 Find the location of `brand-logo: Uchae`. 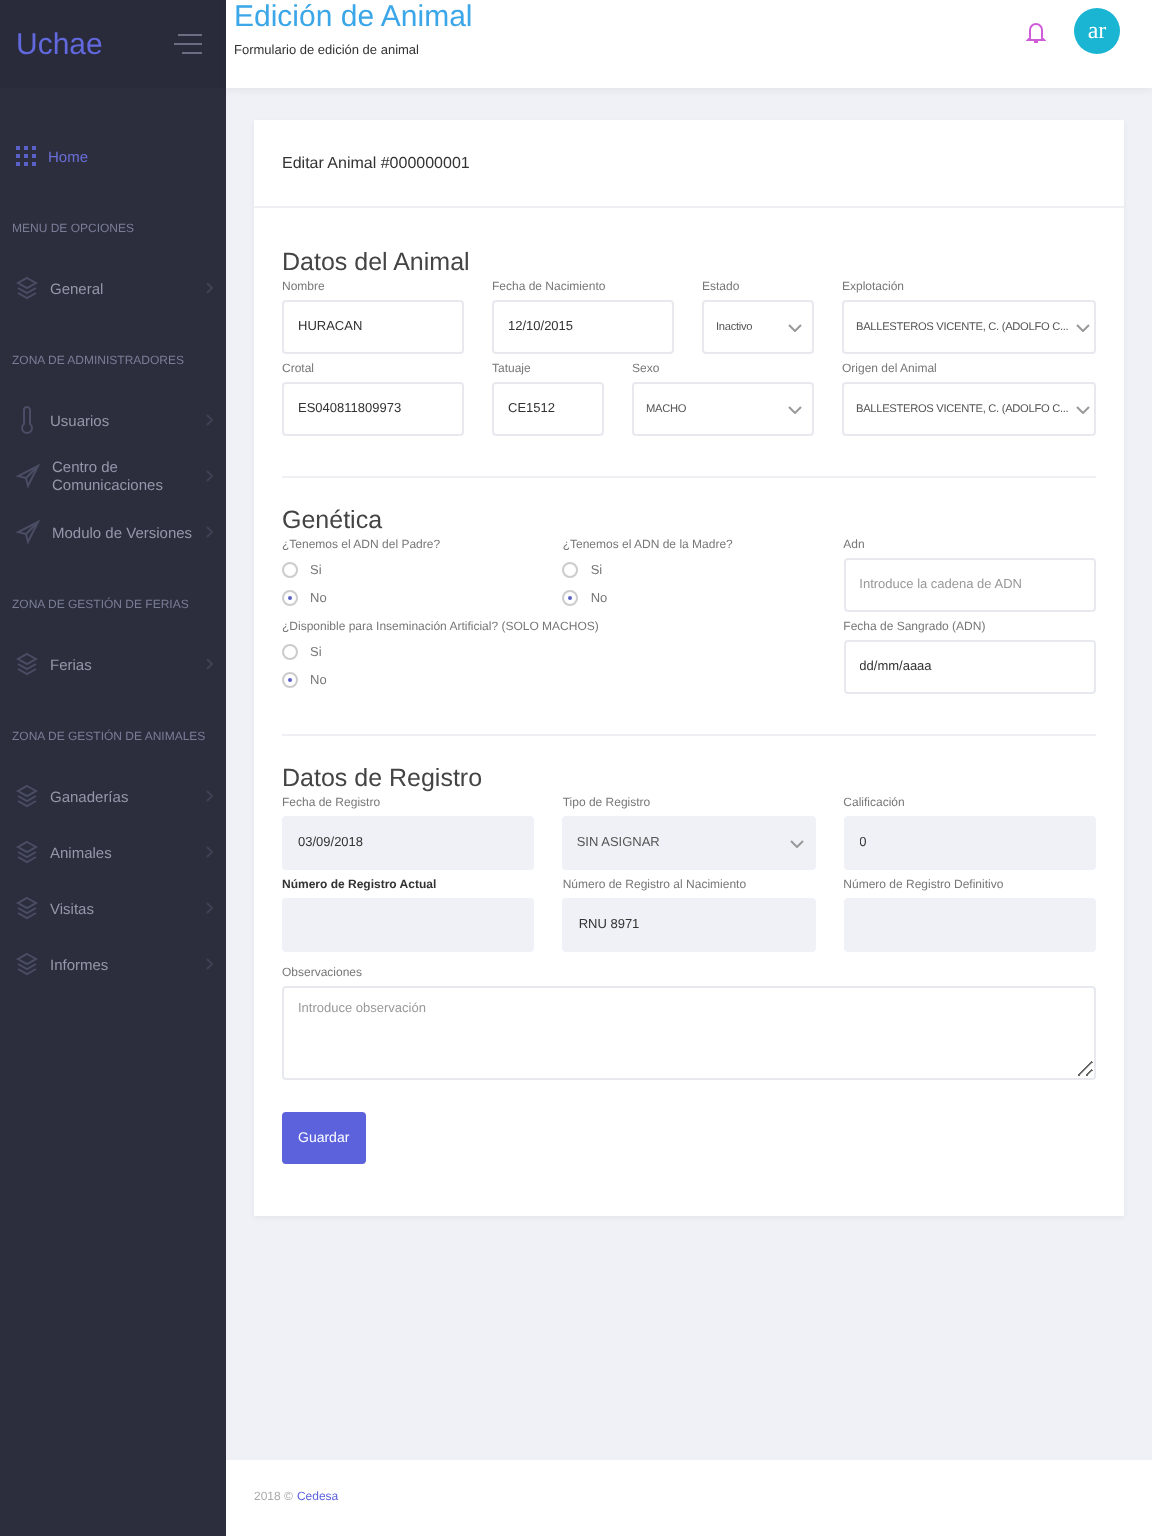

brand-logo: Uchae is located at coordinates (59, 44).